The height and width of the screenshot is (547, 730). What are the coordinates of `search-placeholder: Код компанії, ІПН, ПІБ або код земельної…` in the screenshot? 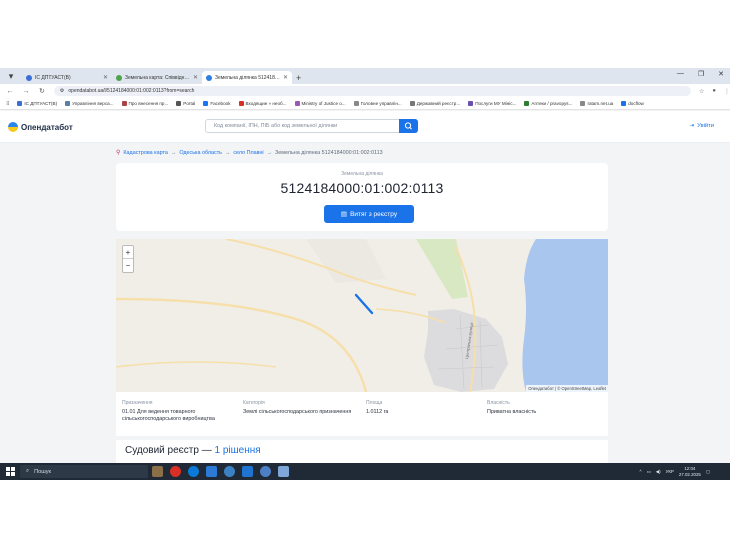 It's located at (276, 126).